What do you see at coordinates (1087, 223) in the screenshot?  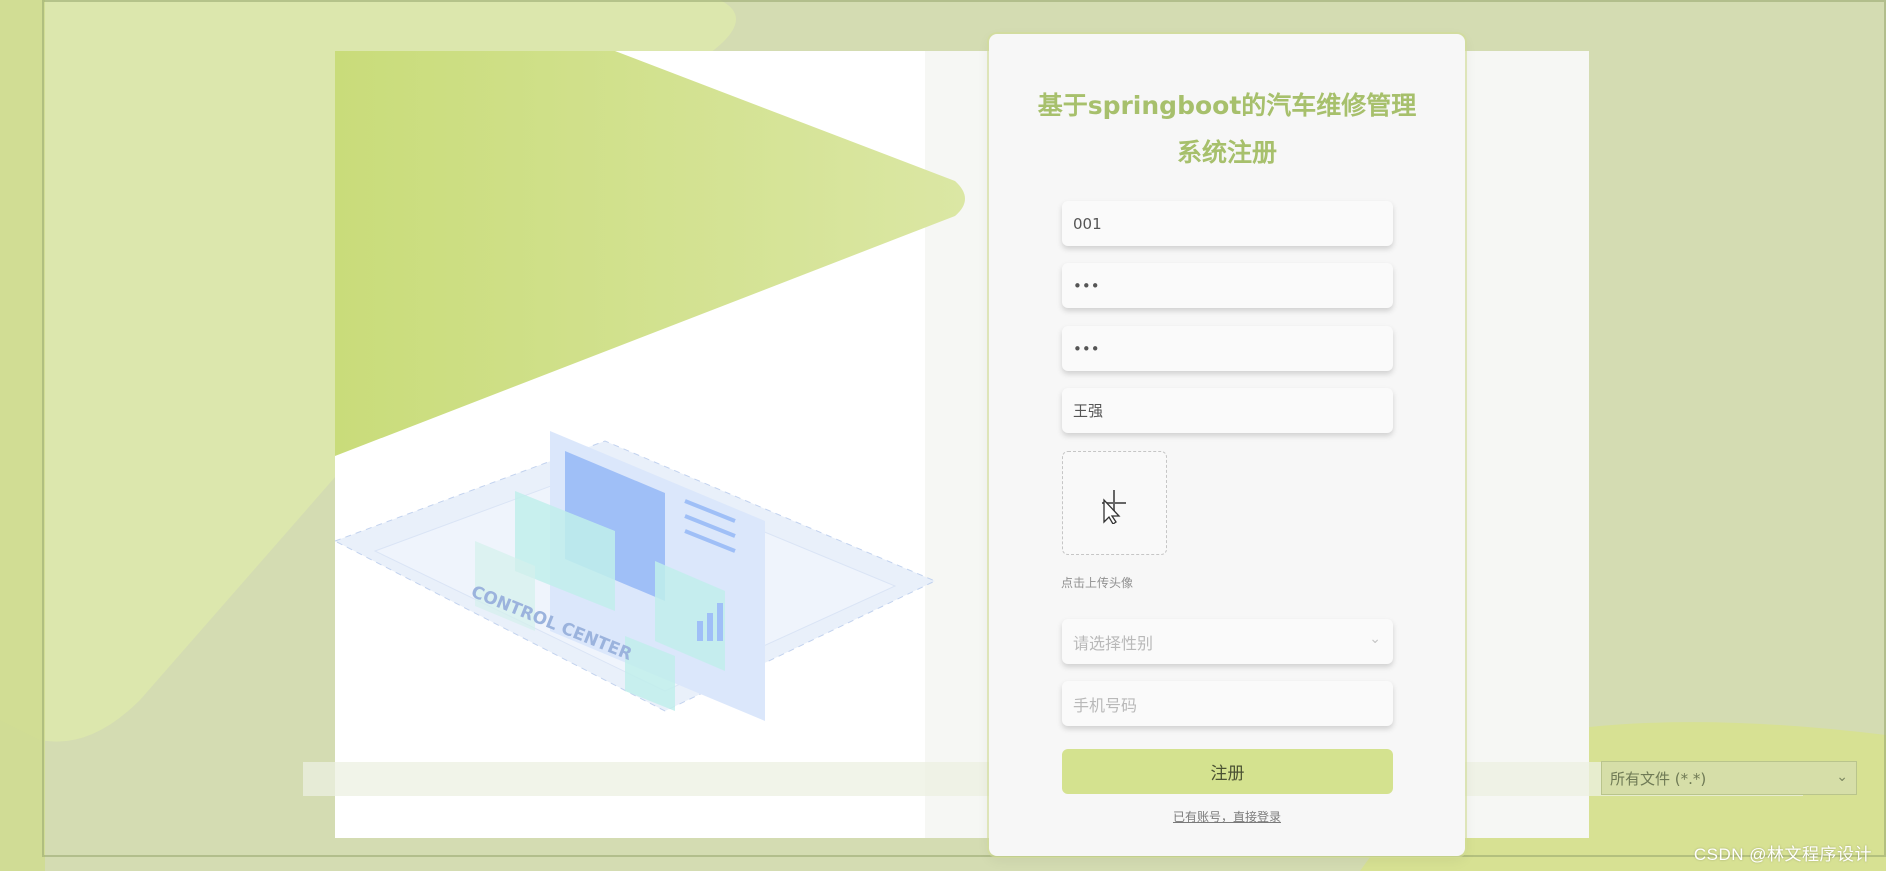 I see `account-input-value: 001` at bounding box center [1087, 223].